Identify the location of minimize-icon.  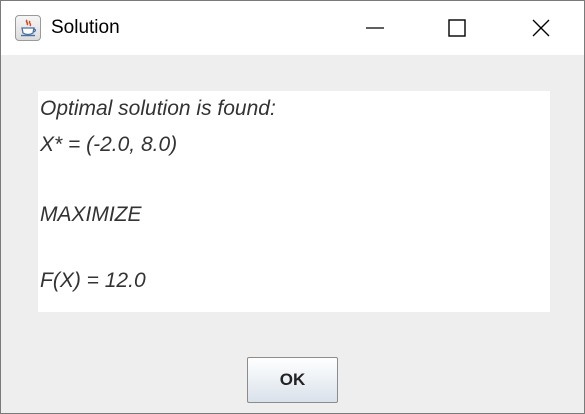
(375, 28).